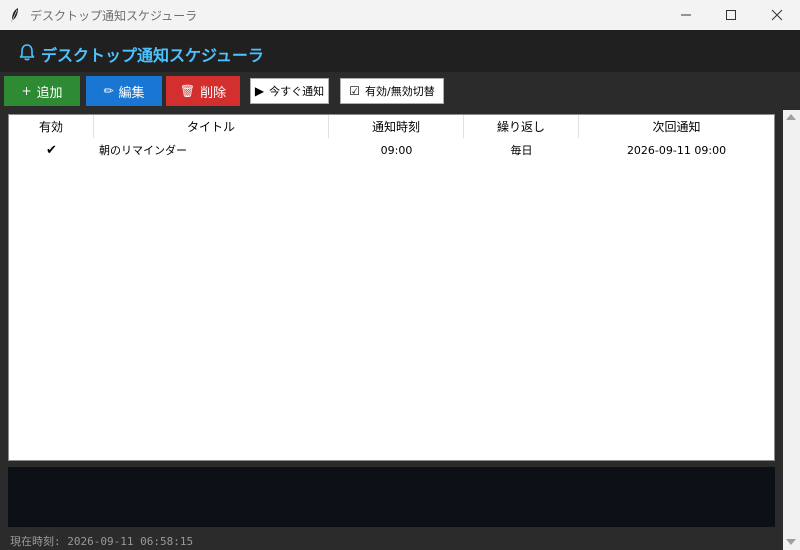  I want to click on row-next: 2026-09-11 09:00, so click(676, 150).